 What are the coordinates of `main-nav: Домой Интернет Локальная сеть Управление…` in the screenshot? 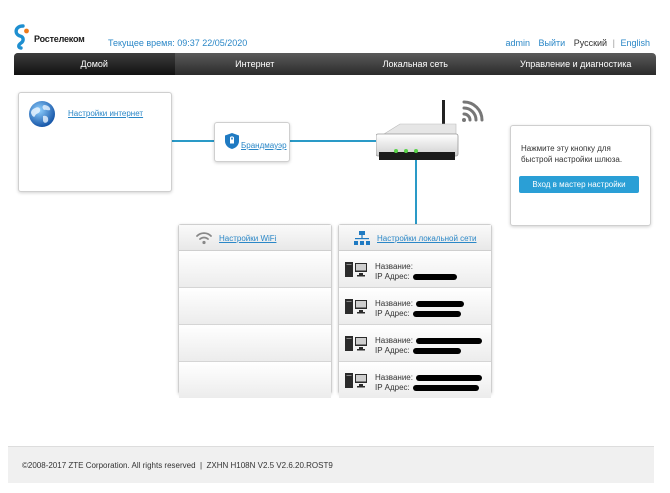 It's located at (335, 64).